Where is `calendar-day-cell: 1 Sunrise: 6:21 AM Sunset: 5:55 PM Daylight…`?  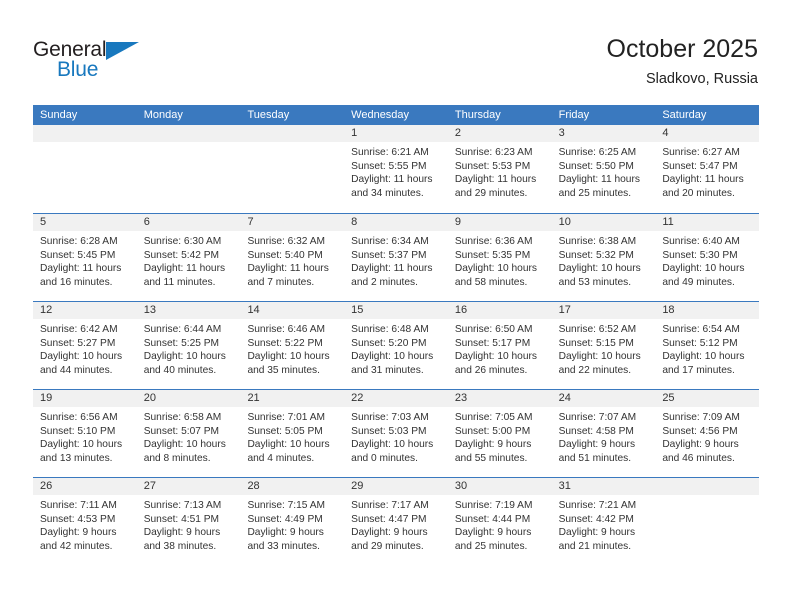 calendar-day-cell: 1 Sunrise: 6:21 AM Sunset: 5:55 PM Daylight… is located at coordinates (396, 169).